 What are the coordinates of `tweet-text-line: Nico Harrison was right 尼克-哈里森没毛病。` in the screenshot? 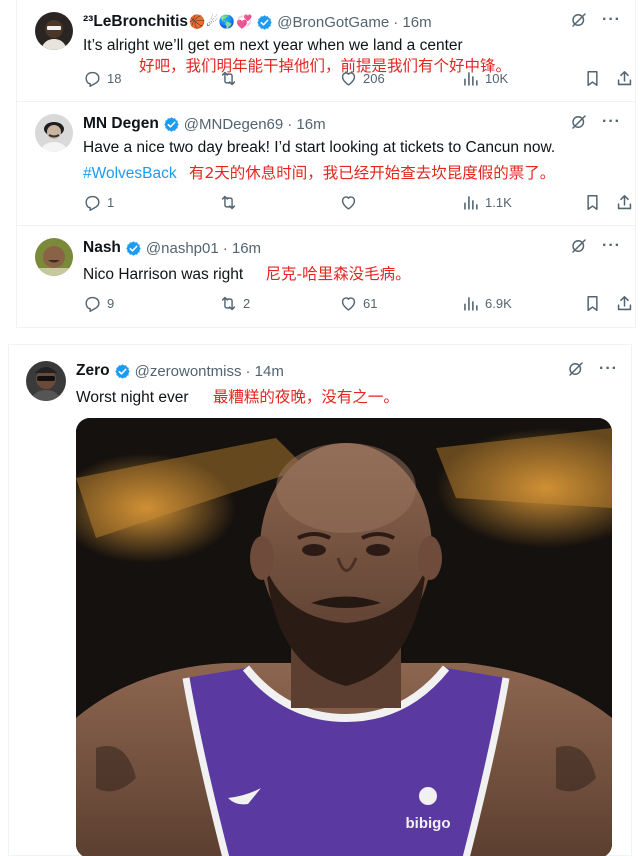 It's located at (247, 273).